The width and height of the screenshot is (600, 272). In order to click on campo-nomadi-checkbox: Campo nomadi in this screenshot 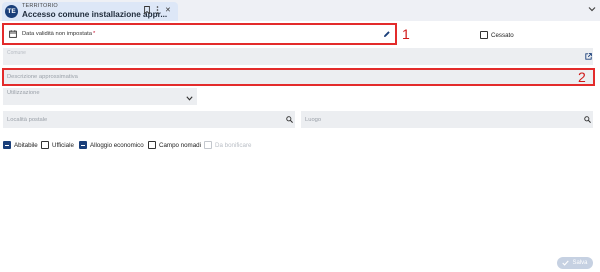, I will do `click(174, 145)`.